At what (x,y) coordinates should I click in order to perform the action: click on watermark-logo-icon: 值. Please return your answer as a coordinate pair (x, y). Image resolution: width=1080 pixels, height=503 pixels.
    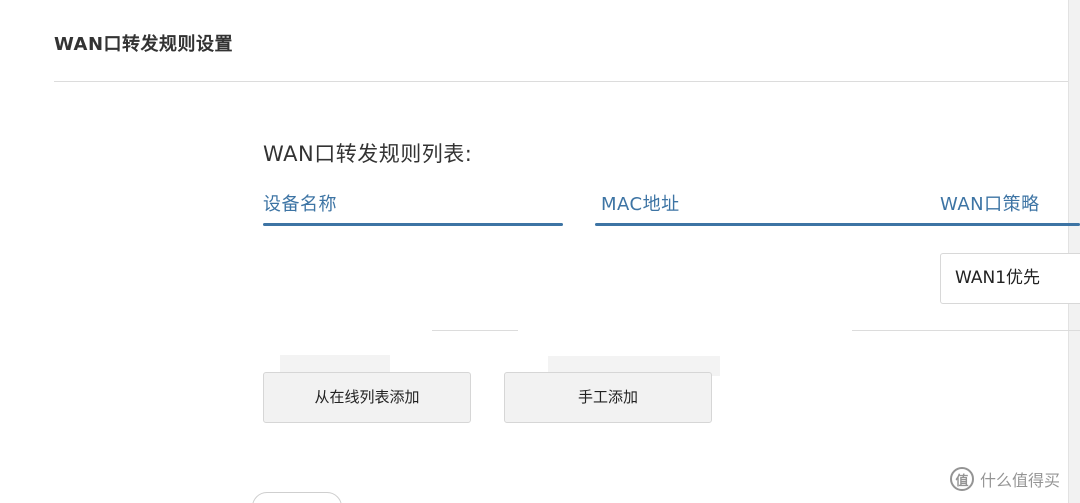
    Looking at the image, I should click on (962, 479).